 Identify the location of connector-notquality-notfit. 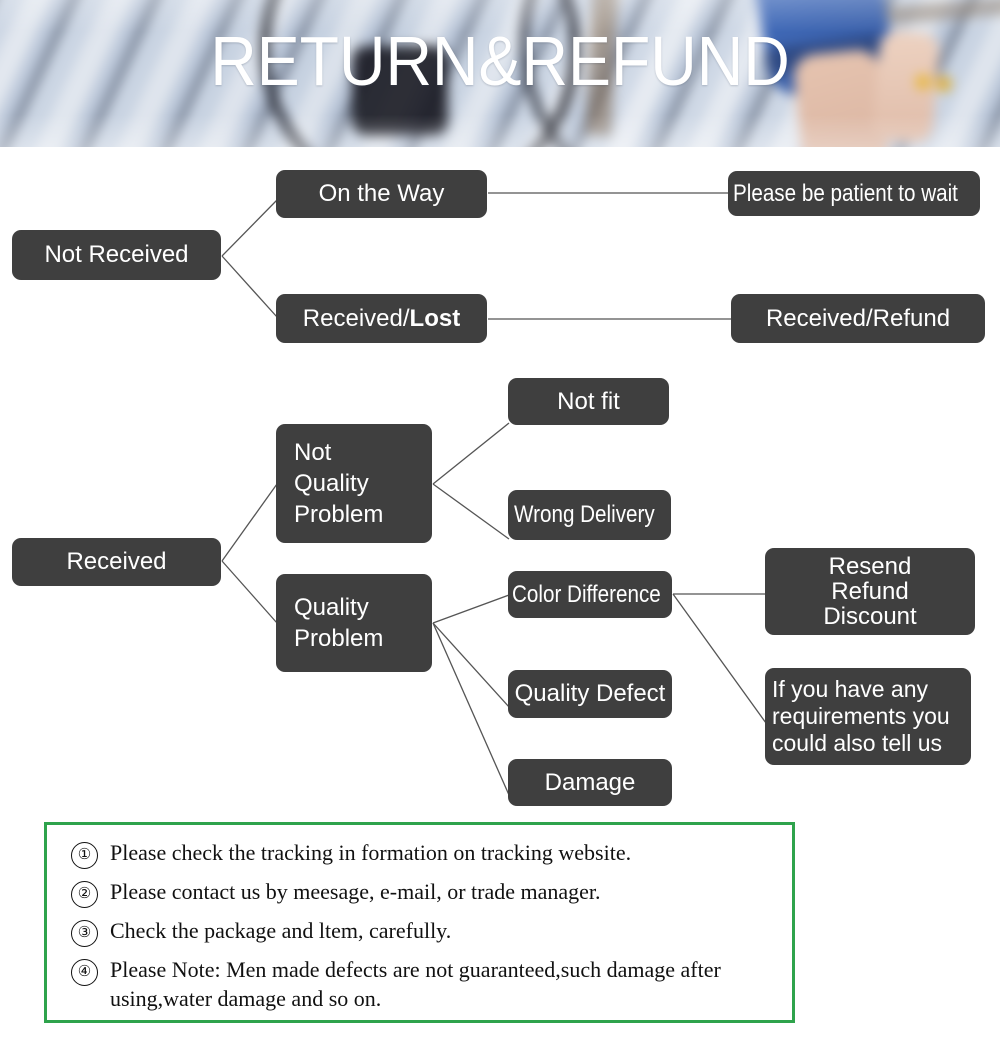
(471, 453).